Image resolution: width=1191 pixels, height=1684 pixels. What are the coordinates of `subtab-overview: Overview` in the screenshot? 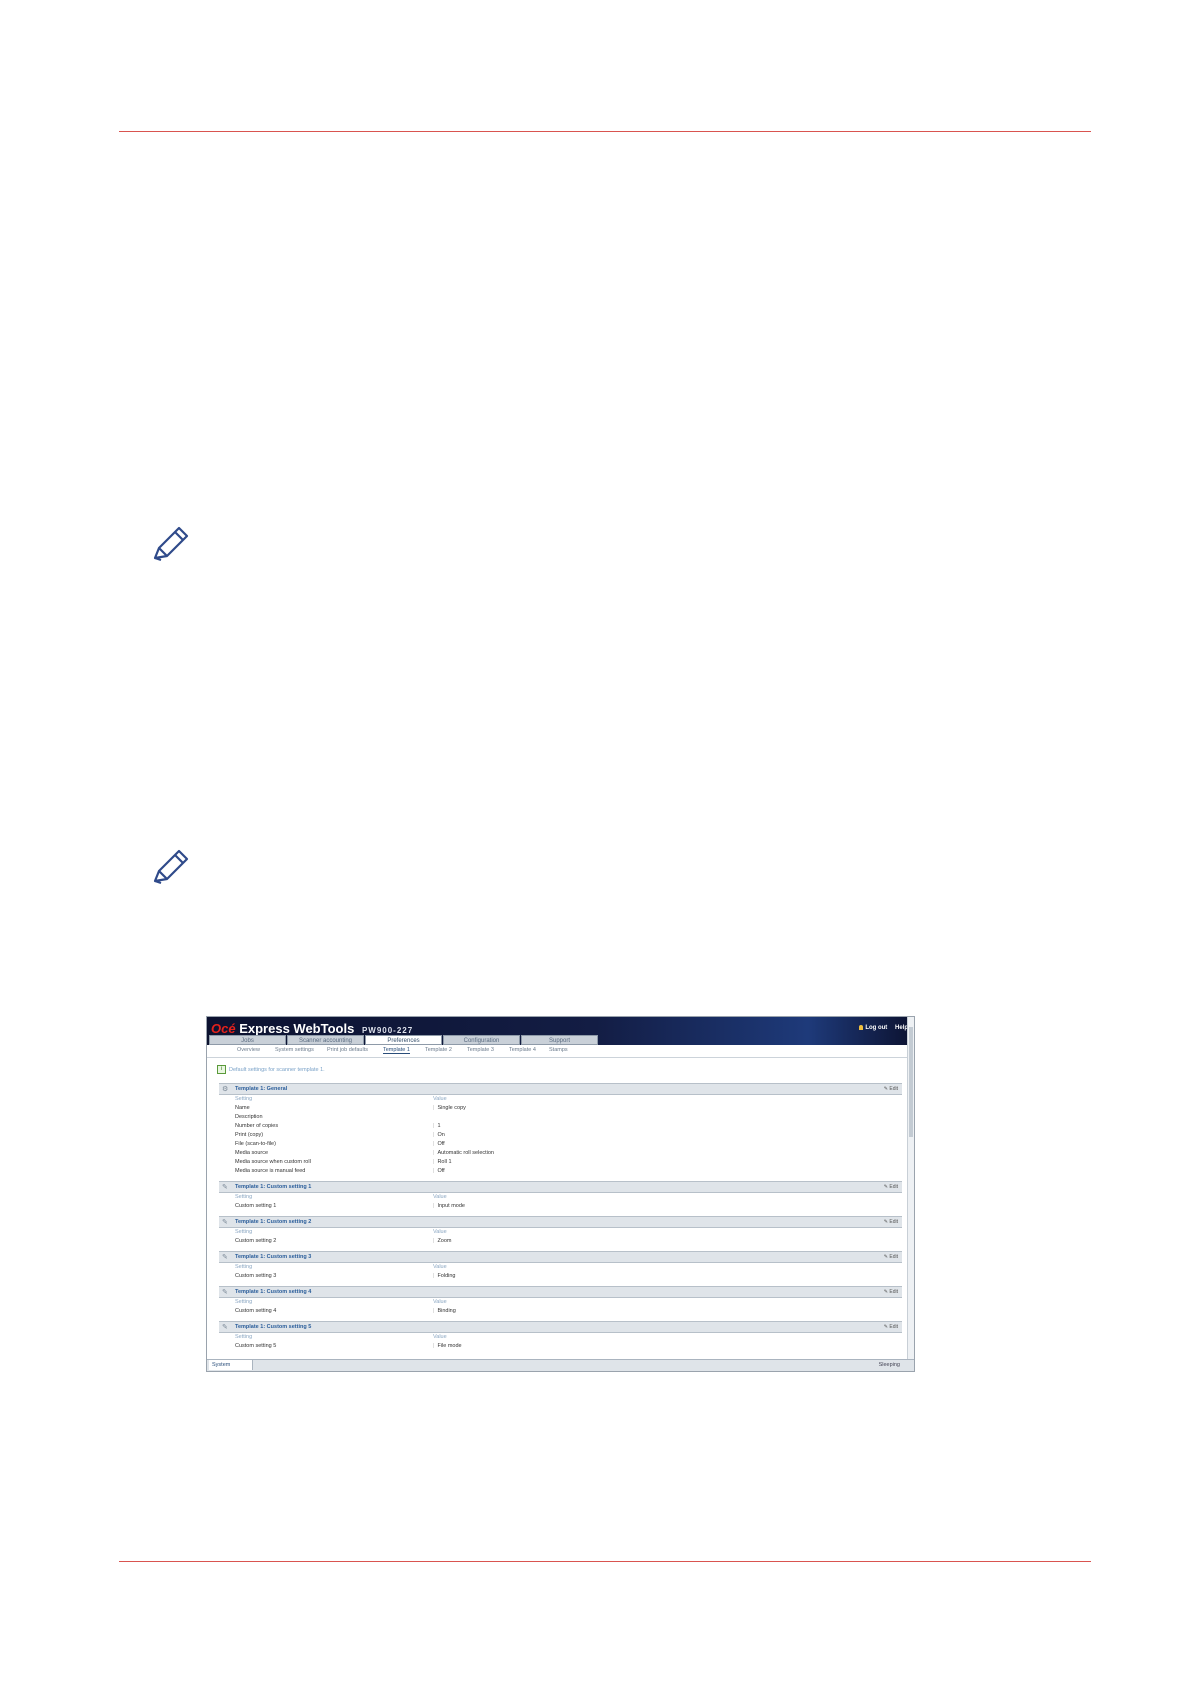 It's located at (248, 1050).